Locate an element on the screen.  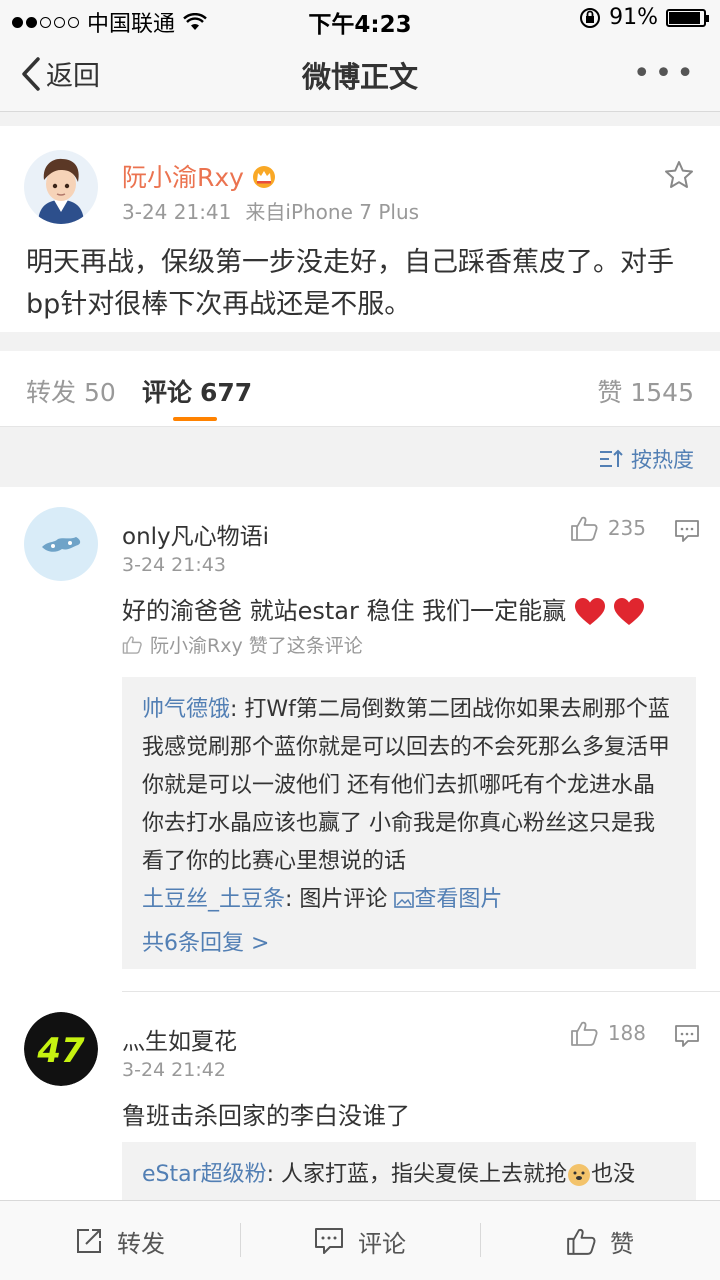
repost-button: 转发 is located at coordinates (120, 1240).